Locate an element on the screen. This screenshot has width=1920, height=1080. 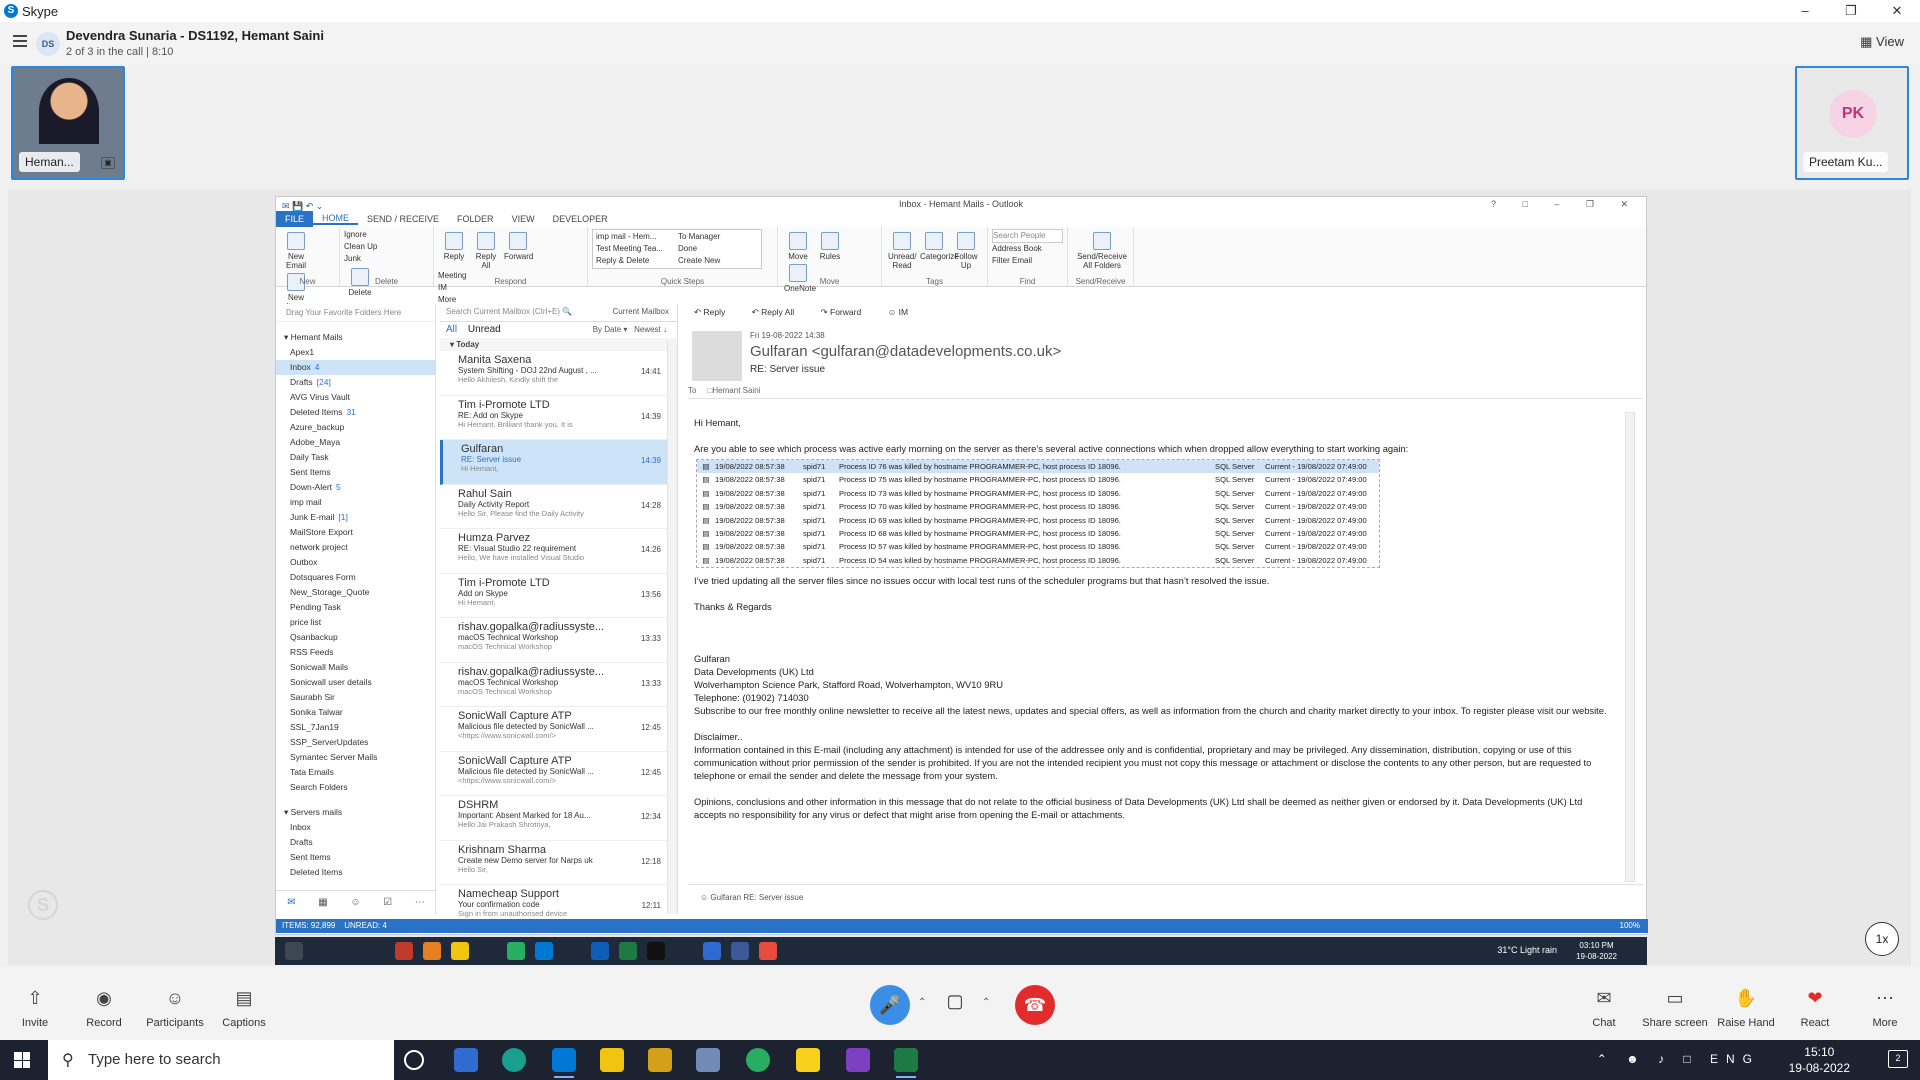
chrome-taskbar-icon is located at coordinates (758, 1060).